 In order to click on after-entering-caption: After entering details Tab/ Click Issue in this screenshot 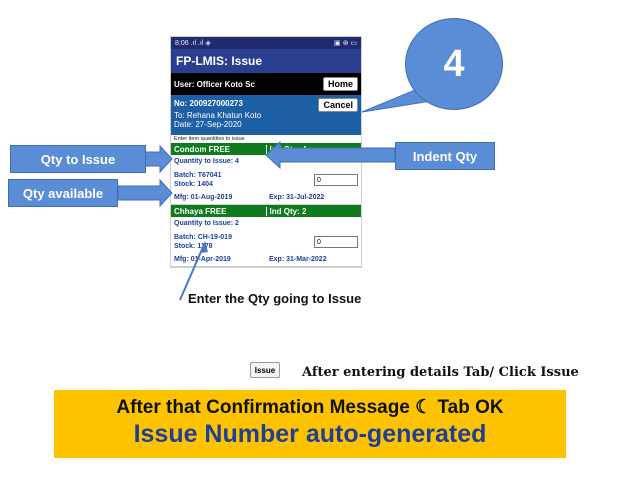, I will do `click(440, 372)`.